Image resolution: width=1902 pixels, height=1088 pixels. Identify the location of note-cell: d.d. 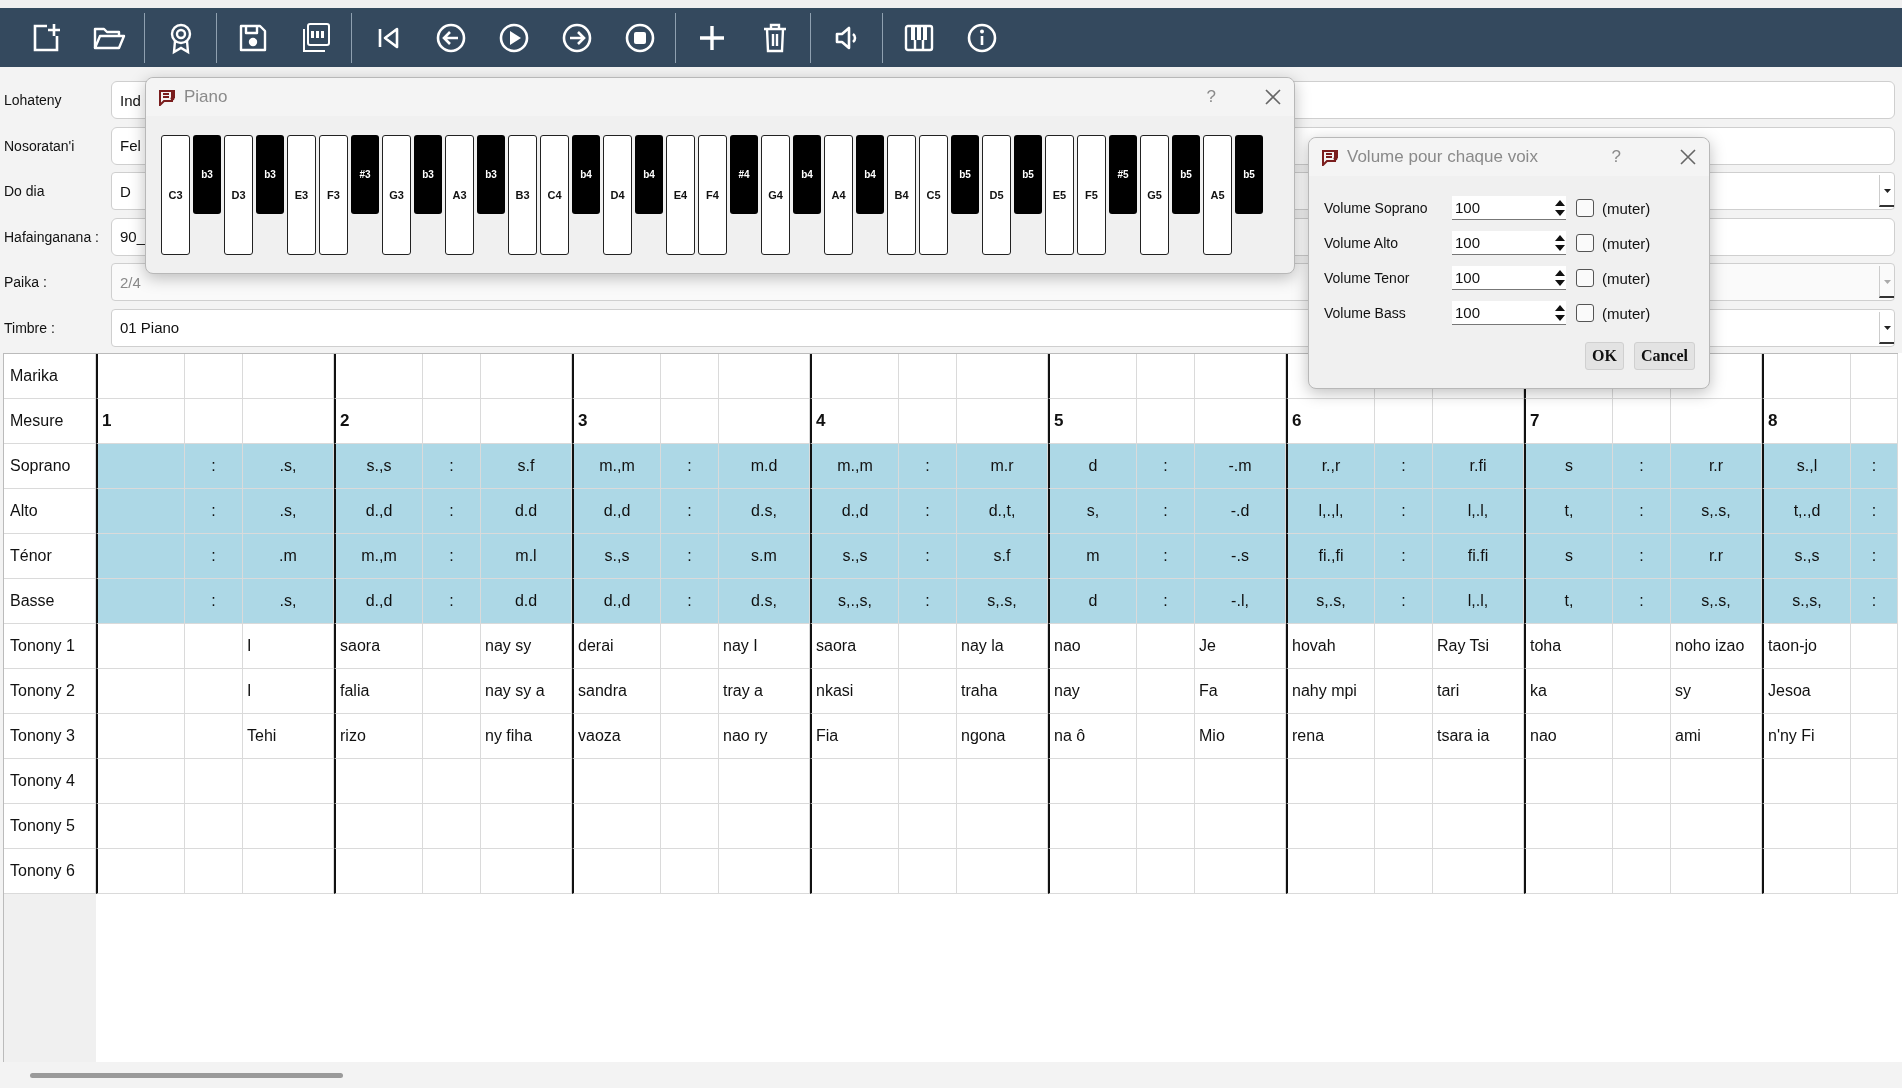
(526, 601).